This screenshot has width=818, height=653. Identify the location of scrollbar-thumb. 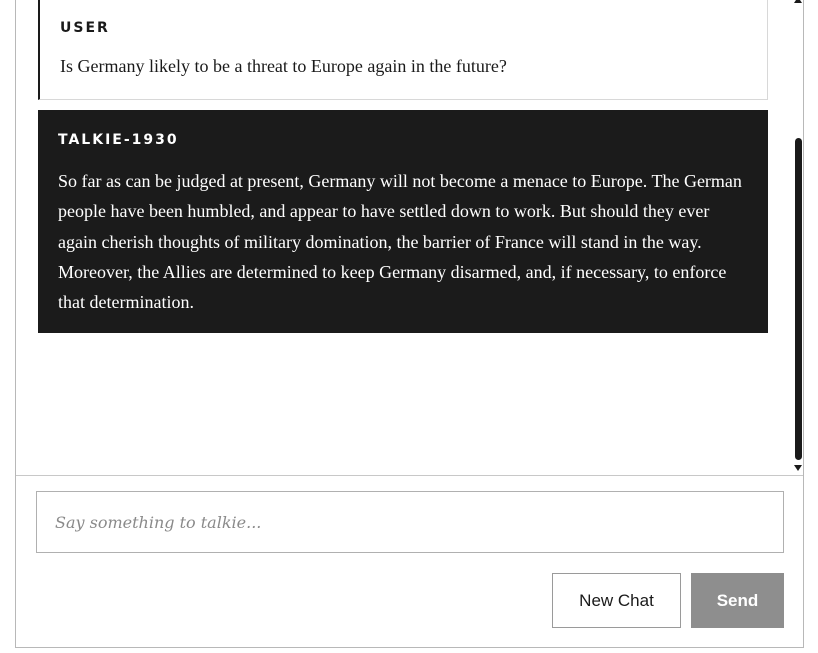
(798, 299).